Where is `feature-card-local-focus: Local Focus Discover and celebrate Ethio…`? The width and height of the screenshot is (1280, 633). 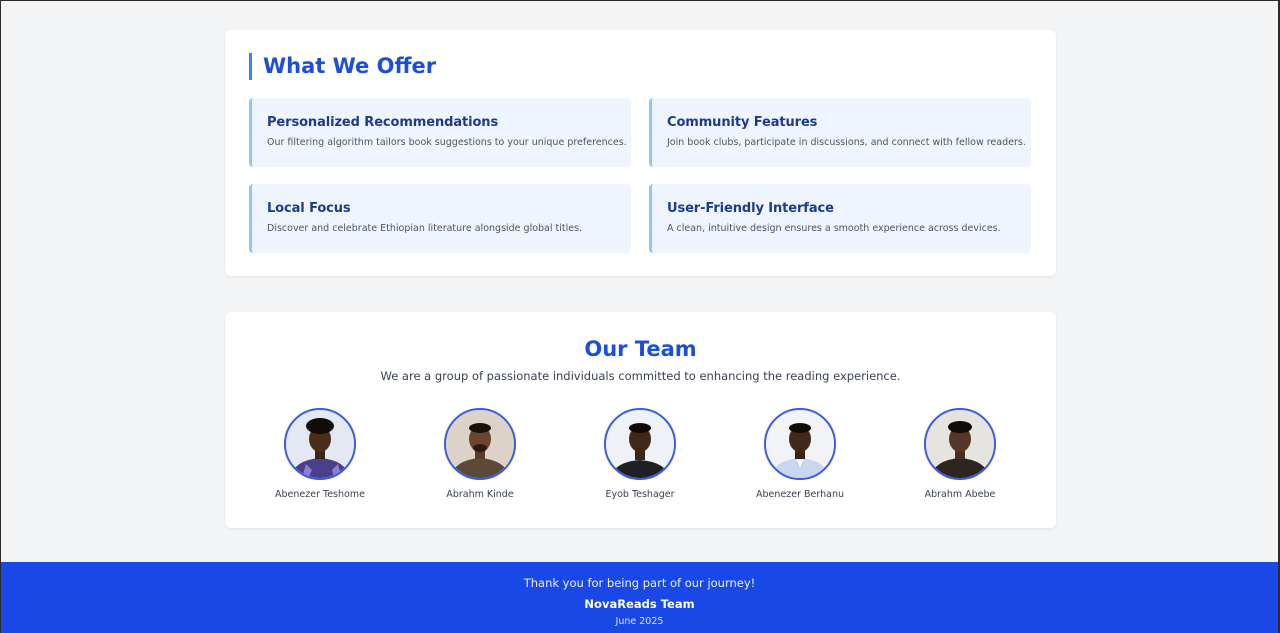 feature-card-local-focus: Local Focus Discover and celebrate Ethio… is located at coordinates (440, 218).